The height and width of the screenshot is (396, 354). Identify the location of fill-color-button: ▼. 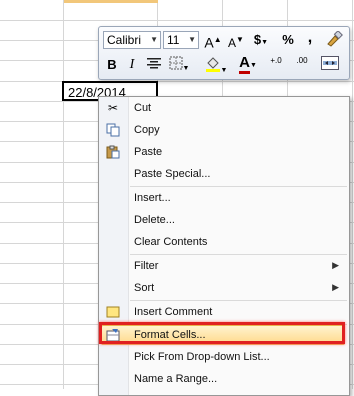
(216, 65).